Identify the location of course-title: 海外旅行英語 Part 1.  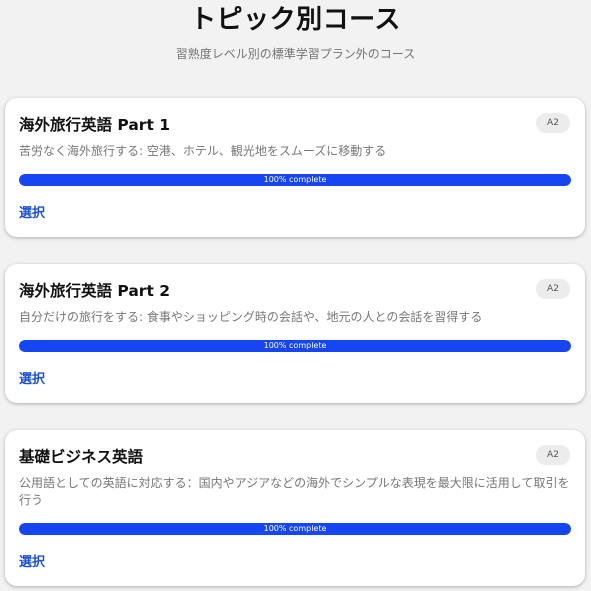
(95, 125).